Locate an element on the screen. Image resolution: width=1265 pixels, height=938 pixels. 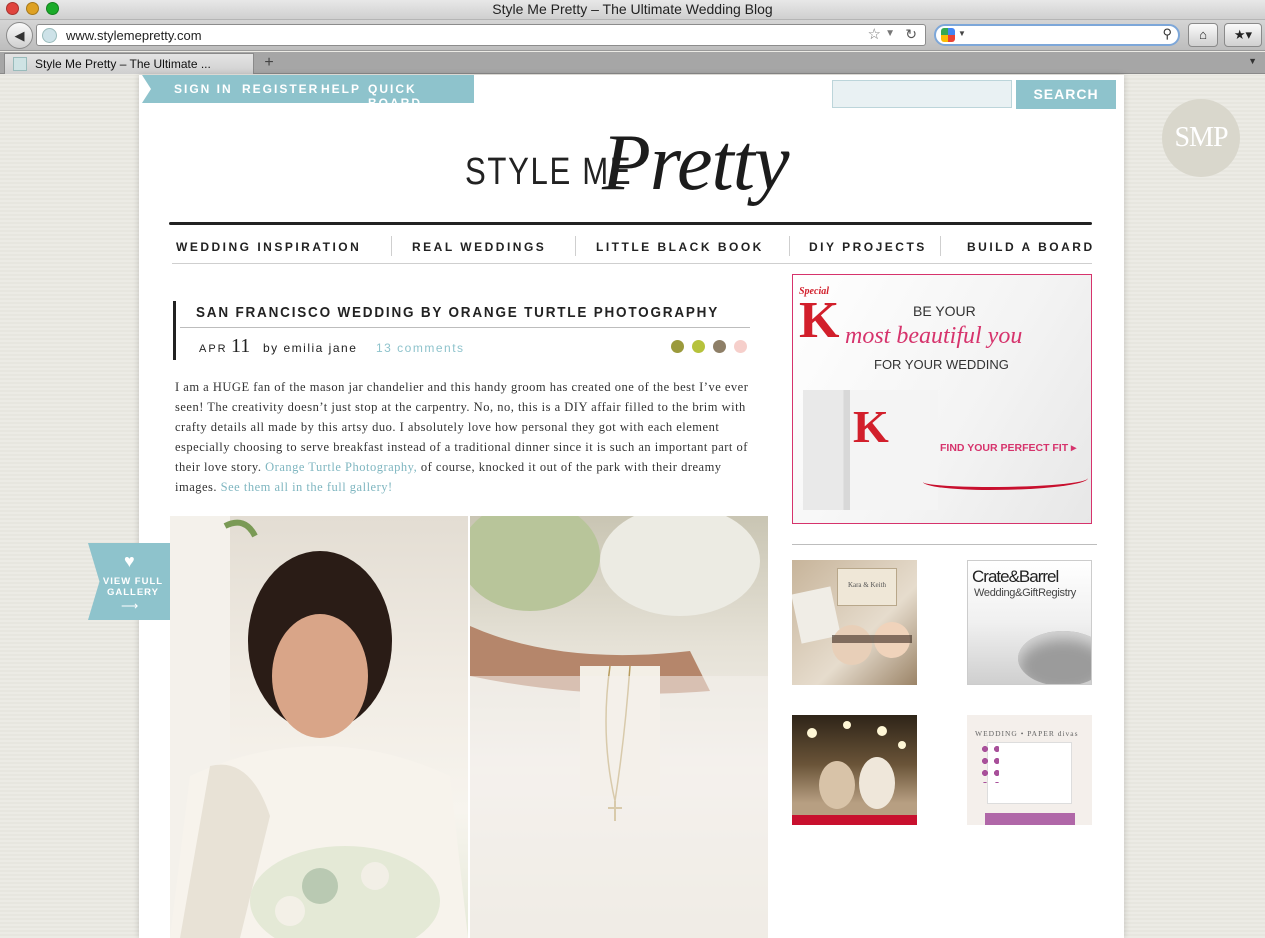
close-window-icon is located at coordinates (12, 8).